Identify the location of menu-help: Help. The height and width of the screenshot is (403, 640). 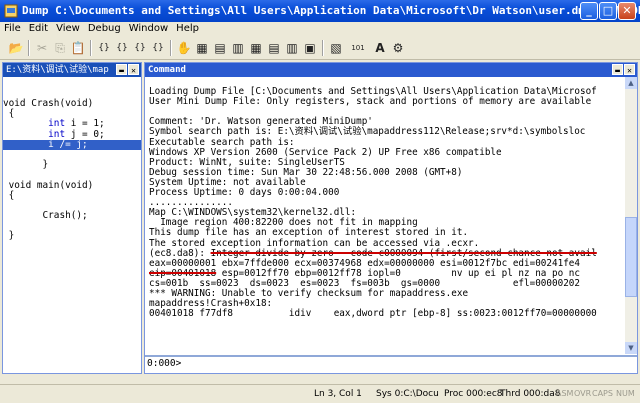
(187, 28).